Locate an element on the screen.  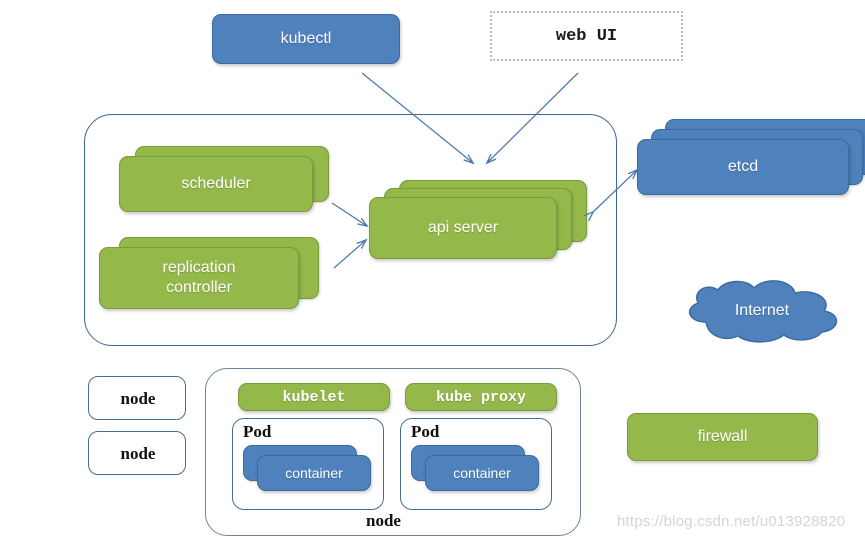
standalone-node-label-1: node is located at coordinates (138, 398).